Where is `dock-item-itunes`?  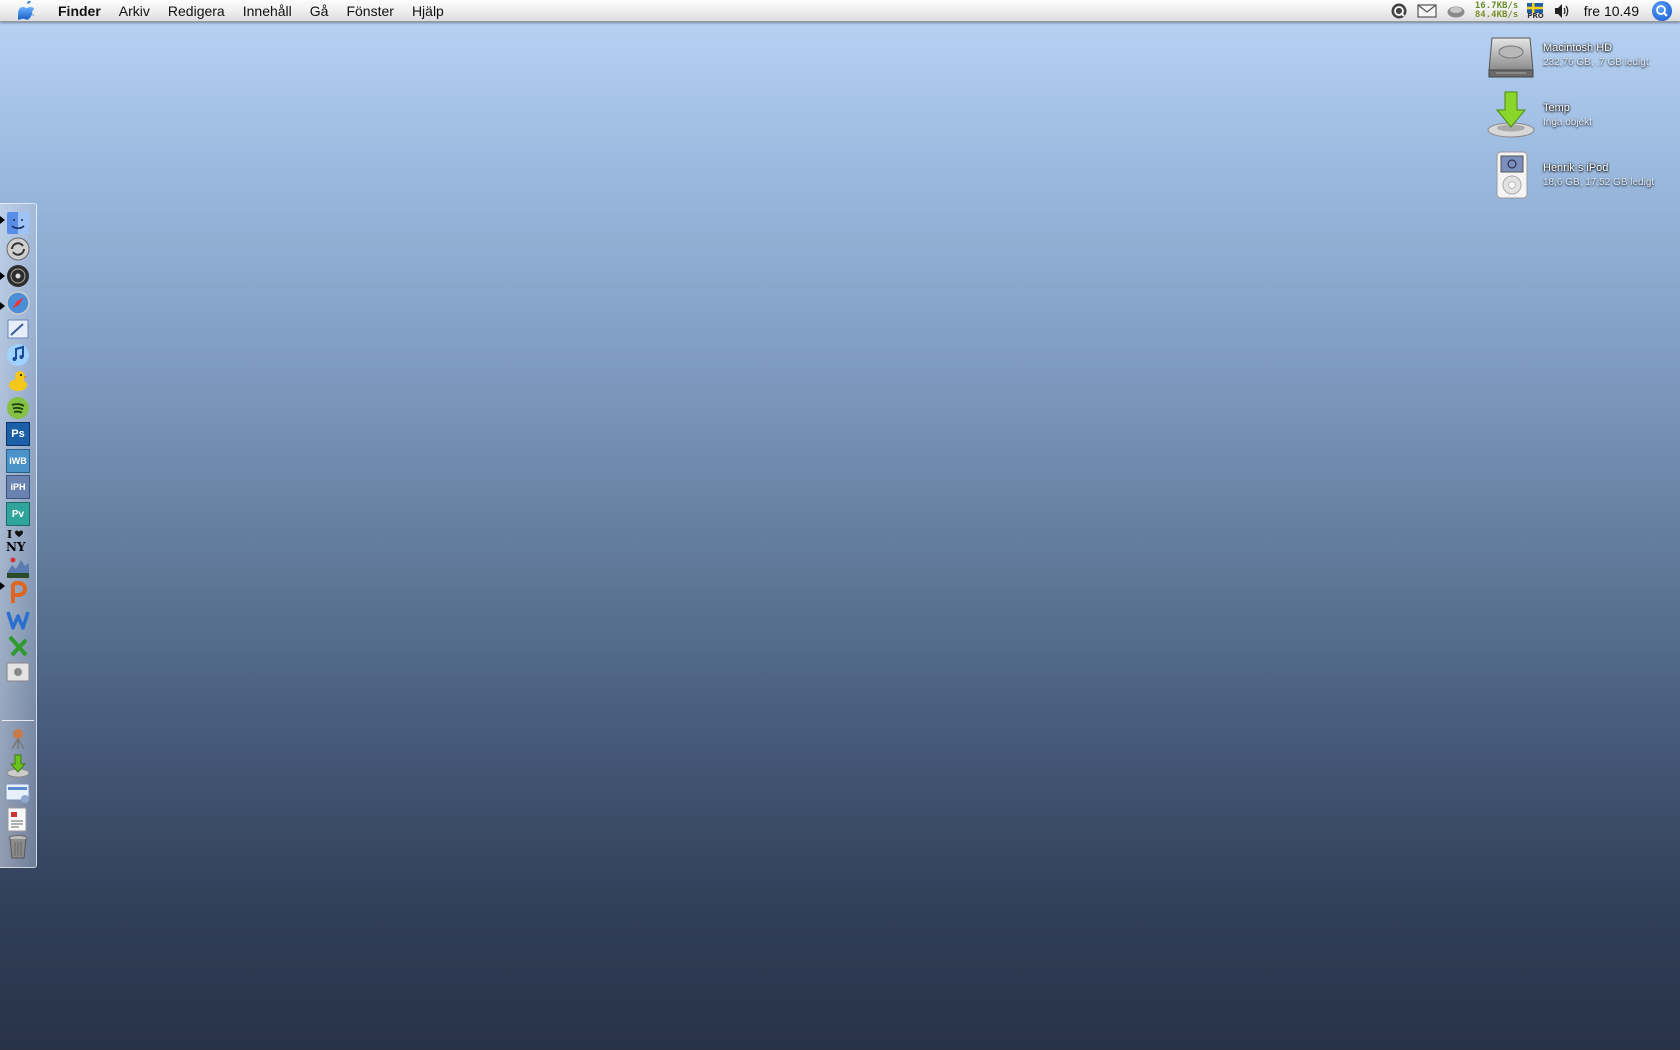 dock-item-itunes is located at coordinates (18, 355).